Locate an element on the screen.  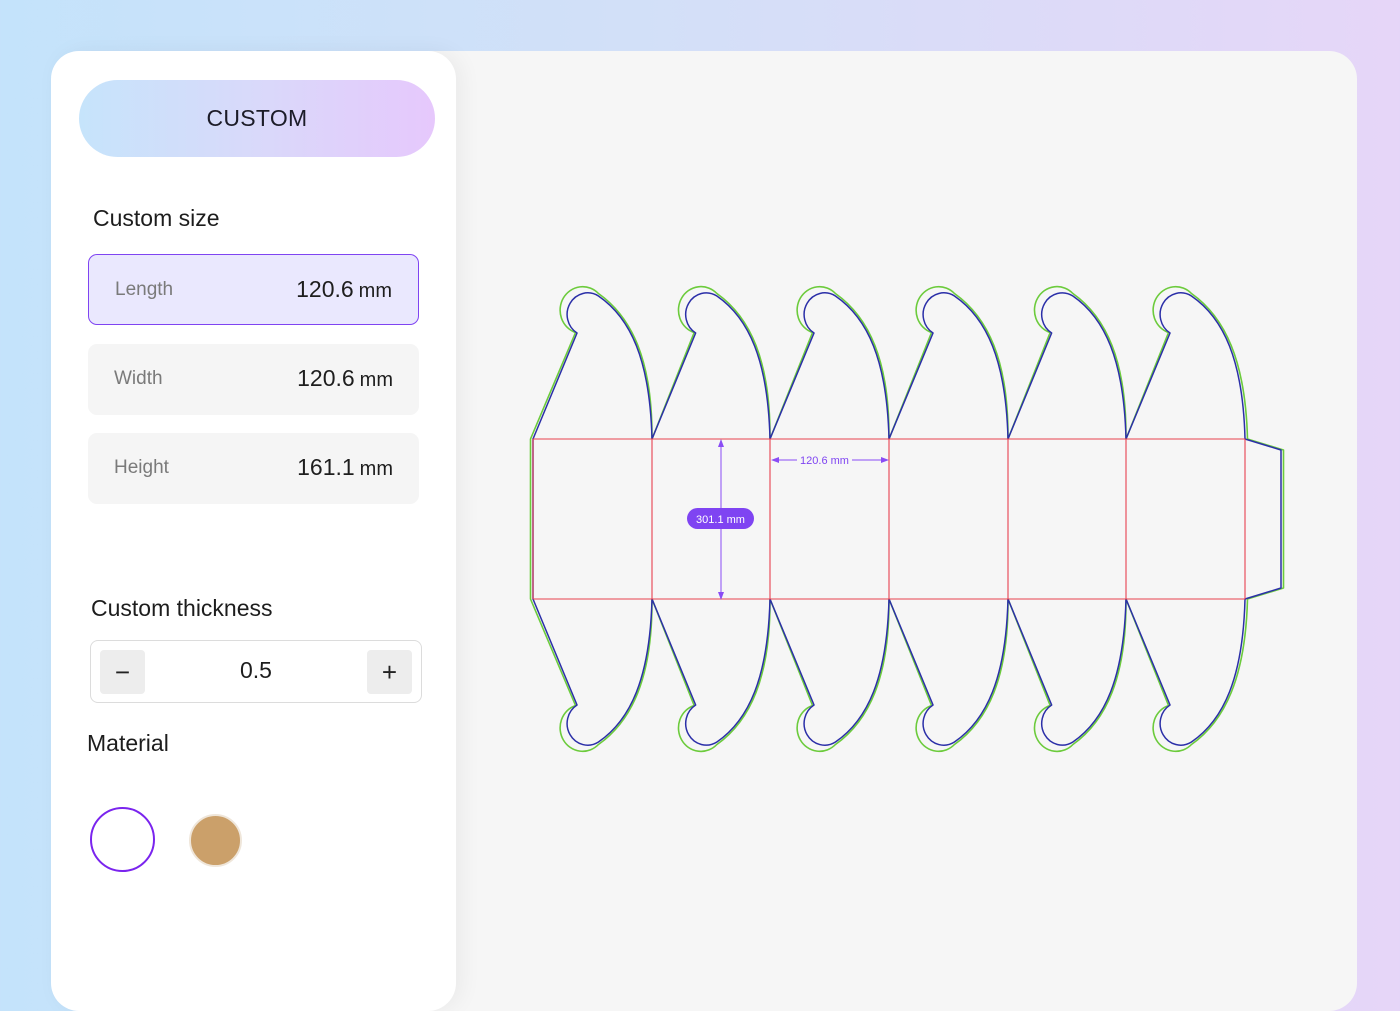
thickness-stepper: − 0.5 + is located at coordinates (256, 671).